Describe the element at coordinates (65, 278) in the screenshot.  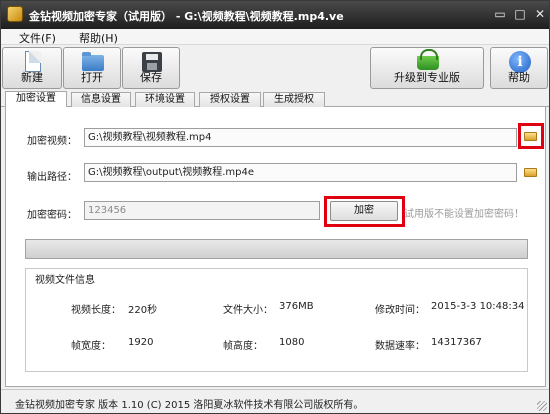
I see `video-info-title: 视频文件信息` at that location.